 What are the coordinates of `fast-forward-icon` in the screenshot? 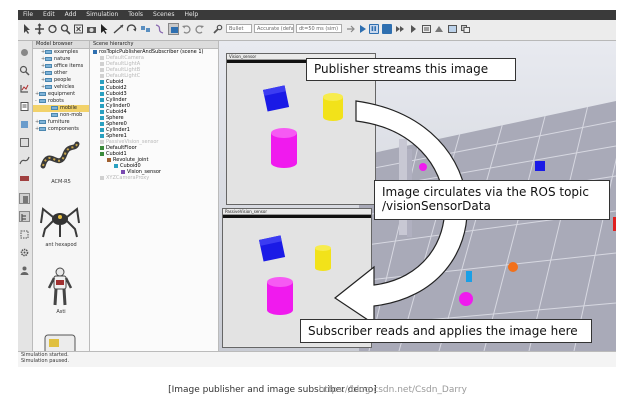 It's located at (400, 29).